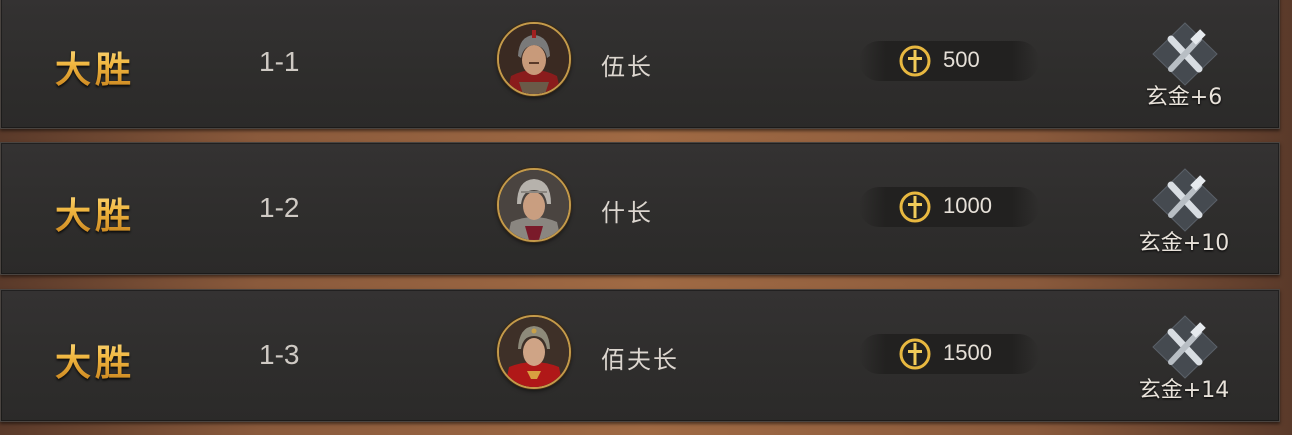 This screenshot has width=1292, height=435. I want to click on coin-amount: 1000, so click(967, 205).